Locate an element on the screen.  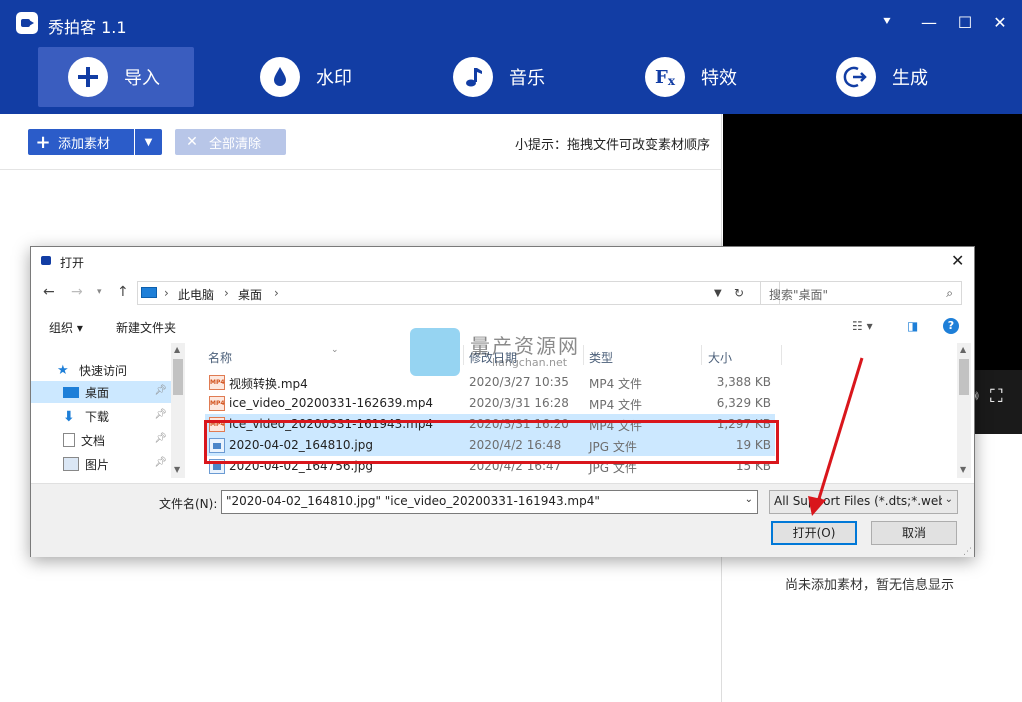
refresh-icon: ↻ is located at coordinates (739, 293).